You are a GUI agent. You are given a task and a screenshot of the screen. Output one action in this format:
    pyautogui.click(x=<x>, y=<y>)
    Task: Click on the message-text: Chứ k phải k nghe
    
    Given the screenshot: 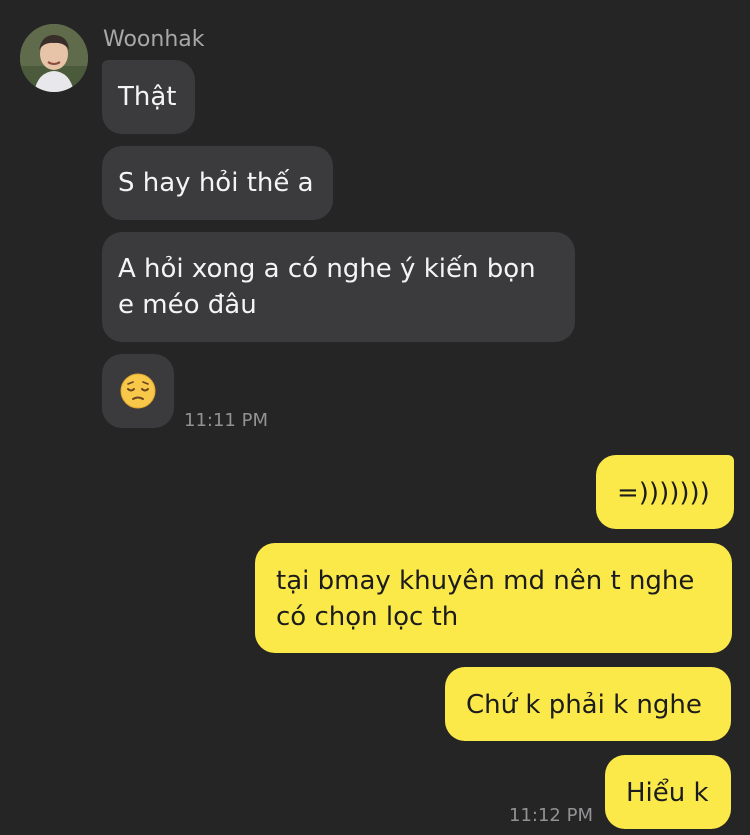 What is the action you would take?
    pyautogui.click(x=584, y=705)
    